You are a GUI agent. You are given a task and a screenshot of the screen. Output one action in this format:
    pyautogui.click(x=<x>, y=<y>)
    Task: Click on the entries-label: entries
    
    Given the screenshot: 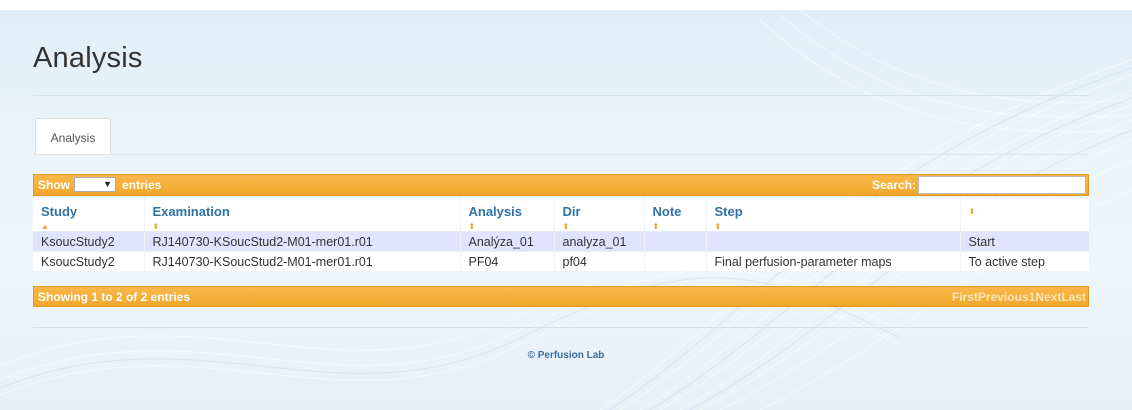 What is the action you would take?
    pyautogui.click(x=142, y=185)
    